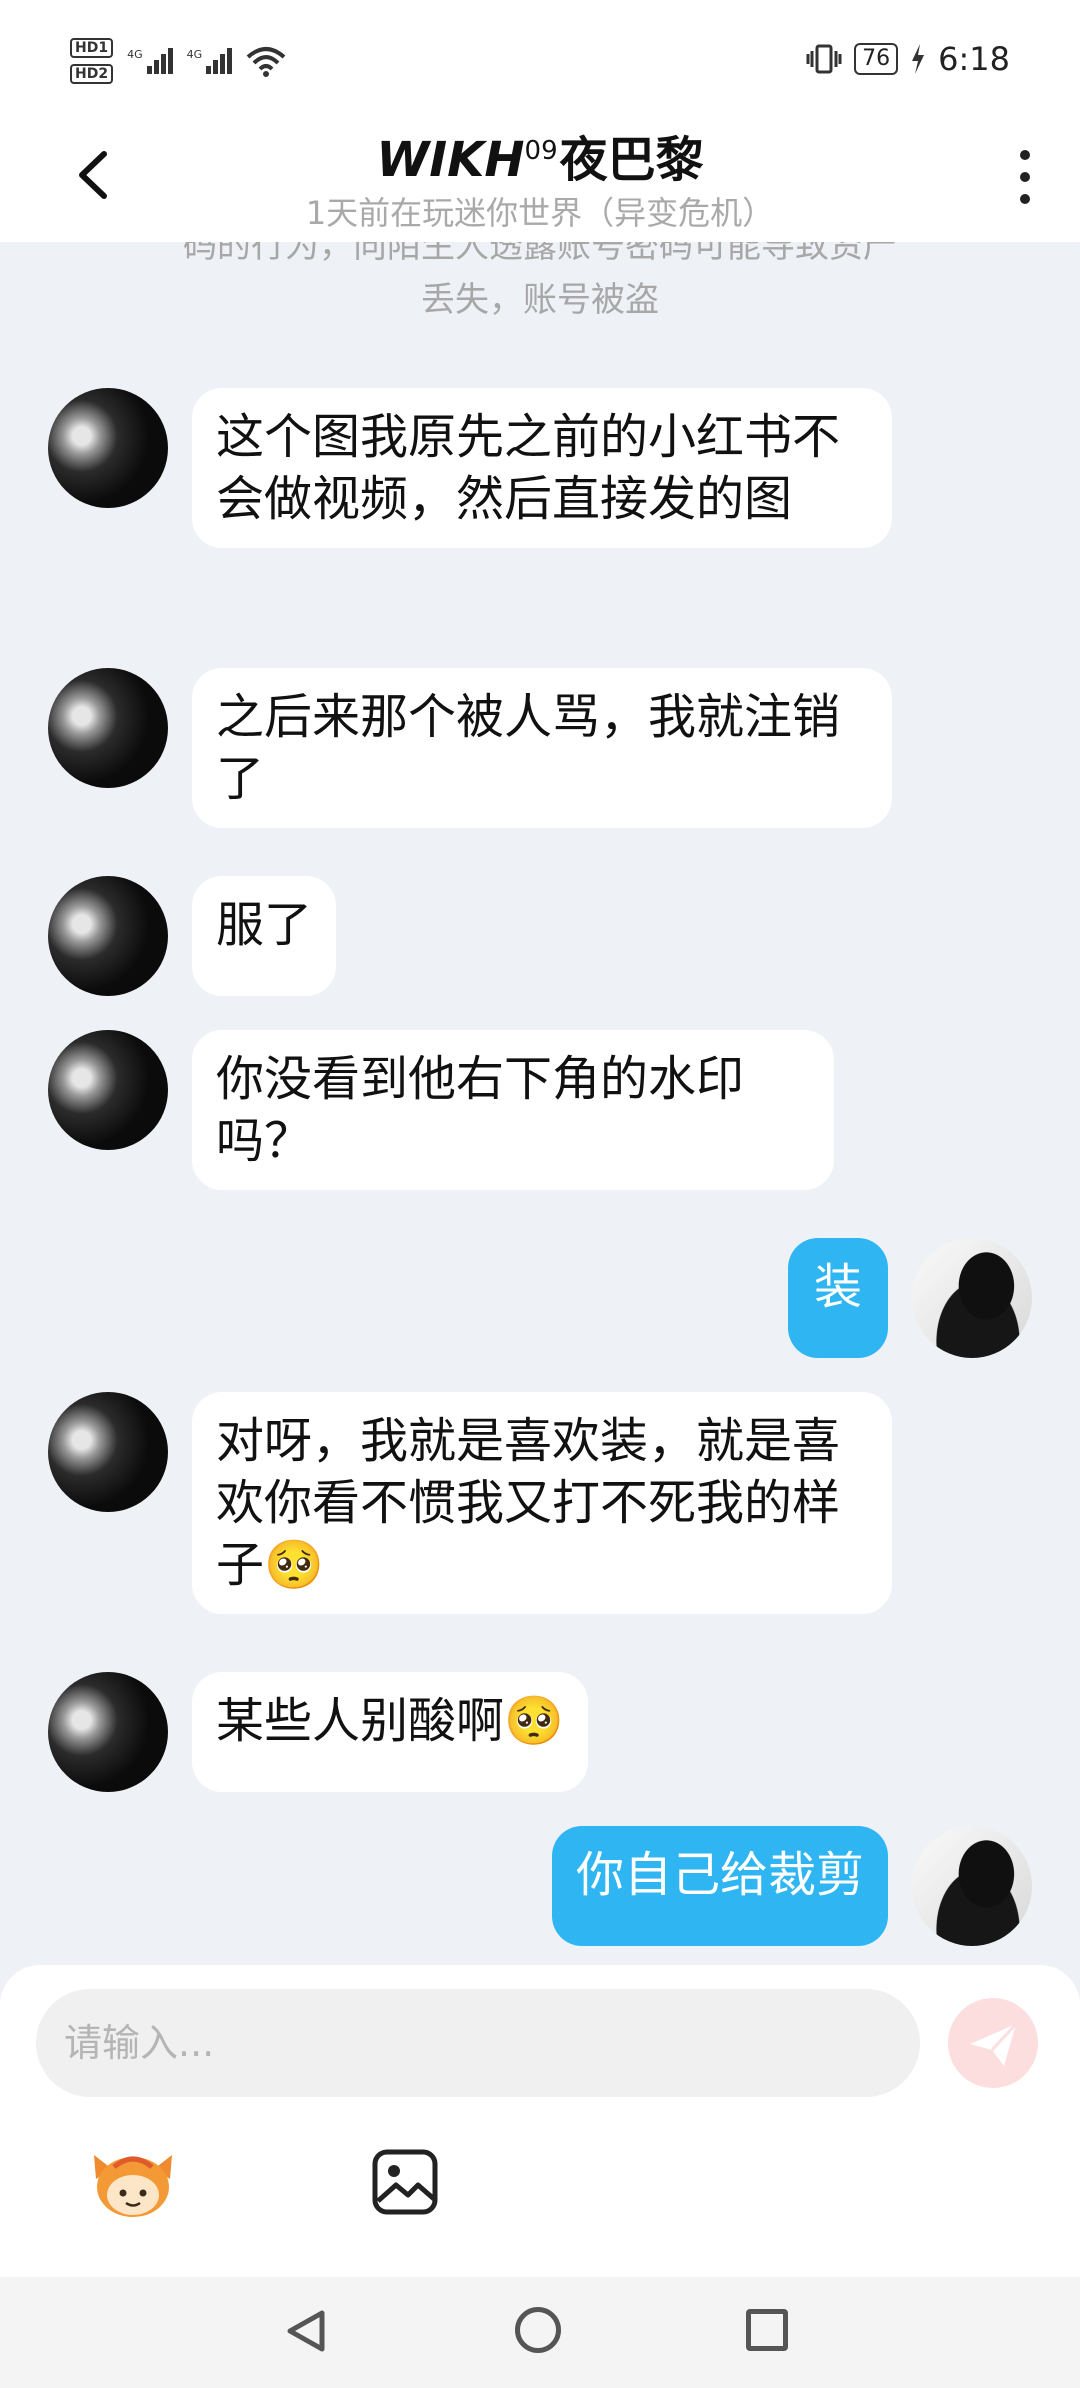 This screenshot has width=1080, height=2388. I want to click on network-type-1: 4G, so click(135, 54).